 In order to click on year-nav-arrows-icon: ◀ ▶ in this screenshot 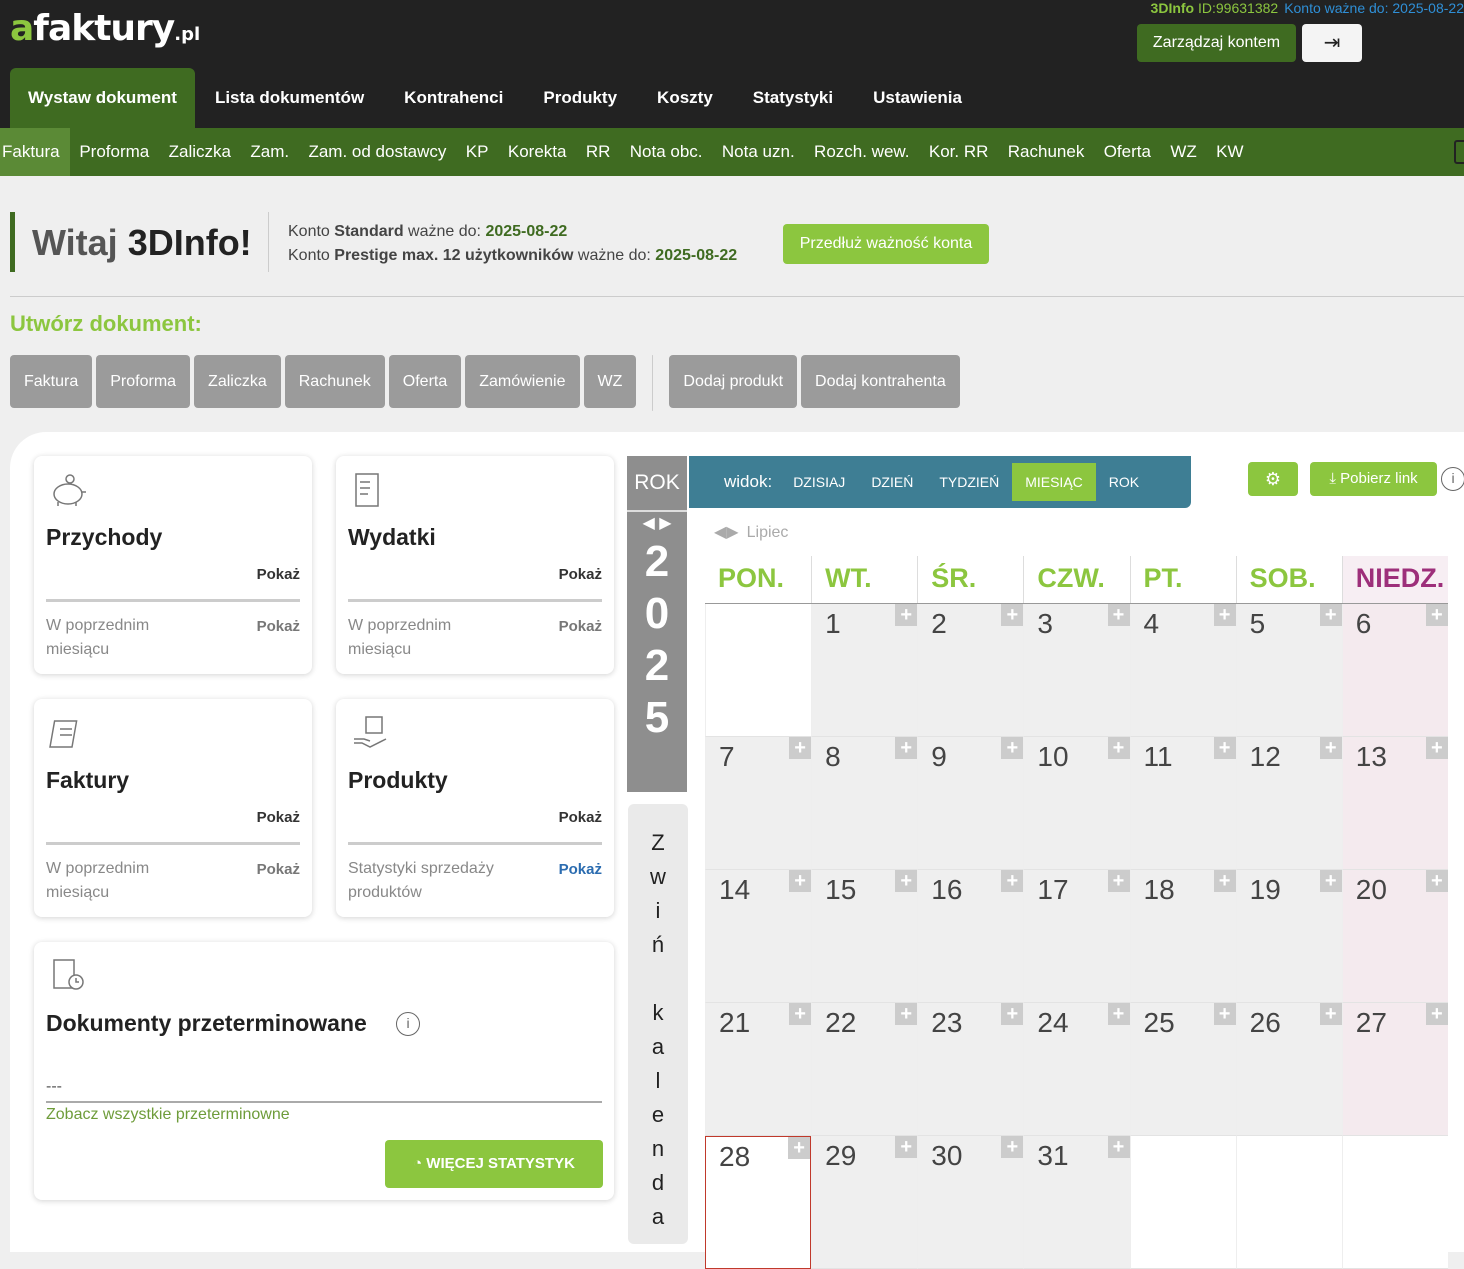, I will do `click(657, 523)`.